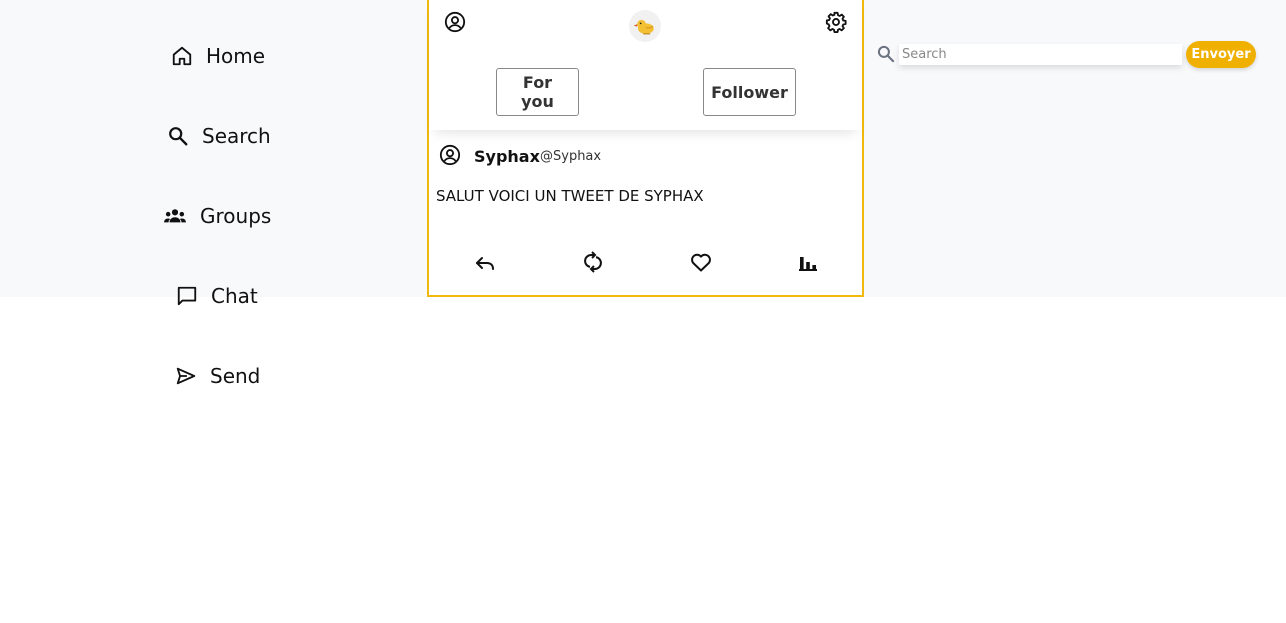 This screenshot has width=1286, height=623. I want to click on reply-icon, so click(485, 262).